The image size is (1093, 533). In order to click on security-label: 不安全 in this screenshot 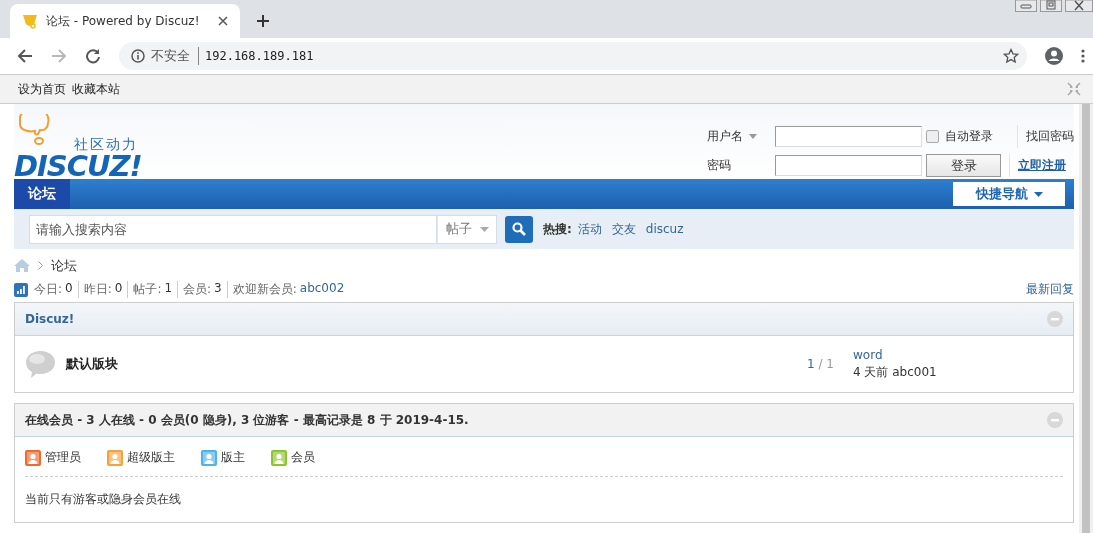, I will do `click(175, 56)`.